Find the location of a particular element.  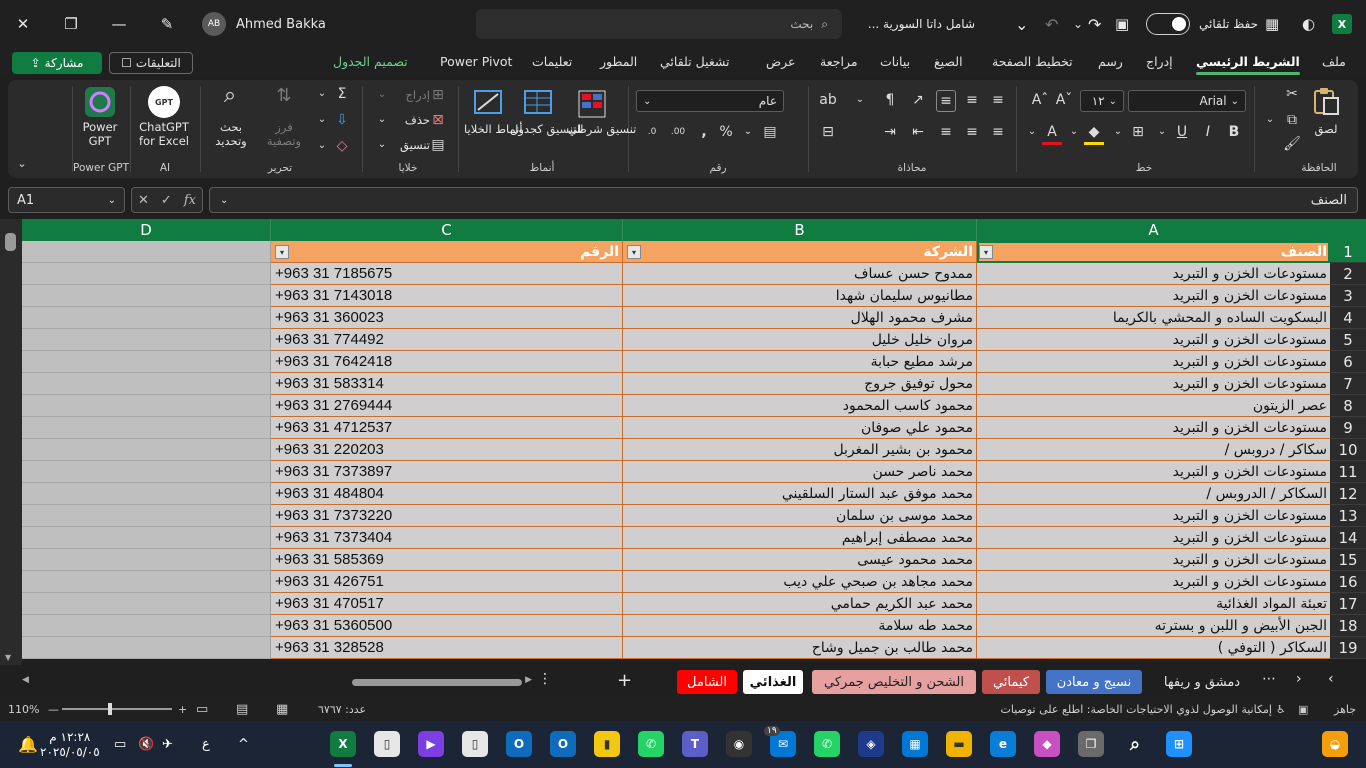

cell-phone: +963 31 4712537 is located at coordinates (447, 428).